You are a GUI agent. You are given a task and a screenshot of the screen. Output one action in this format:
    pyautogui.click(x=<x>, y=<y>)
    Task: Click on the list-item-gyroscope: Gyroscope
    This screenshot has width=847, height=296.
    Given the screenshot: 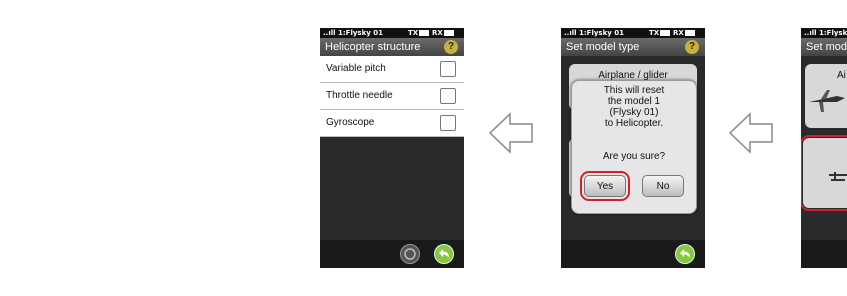 What is the action you would take?
    pyautogui.click(x=392, y=123)
    